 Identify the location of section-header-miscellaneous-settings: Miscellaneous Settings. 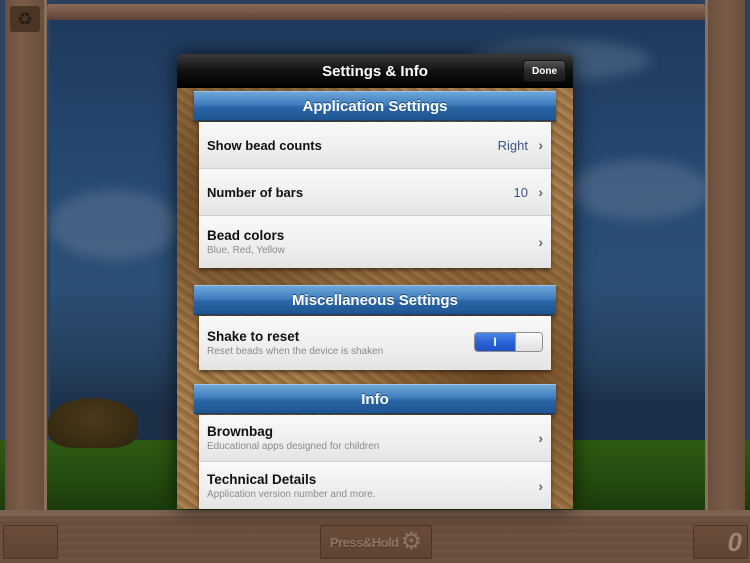
(375, 300).